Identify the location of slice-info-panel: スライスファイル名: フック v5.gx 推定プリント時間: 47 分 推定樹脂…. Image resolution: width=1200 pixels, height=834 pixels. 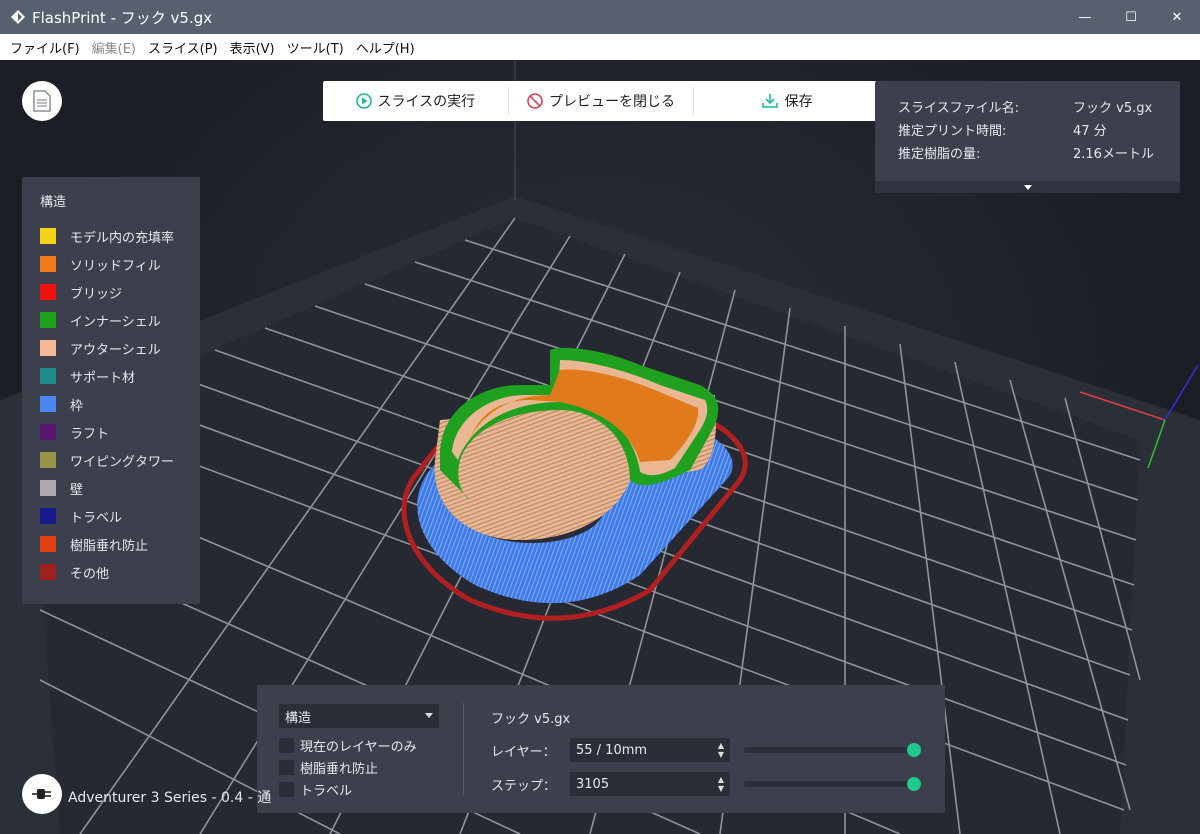
(1027, 137).